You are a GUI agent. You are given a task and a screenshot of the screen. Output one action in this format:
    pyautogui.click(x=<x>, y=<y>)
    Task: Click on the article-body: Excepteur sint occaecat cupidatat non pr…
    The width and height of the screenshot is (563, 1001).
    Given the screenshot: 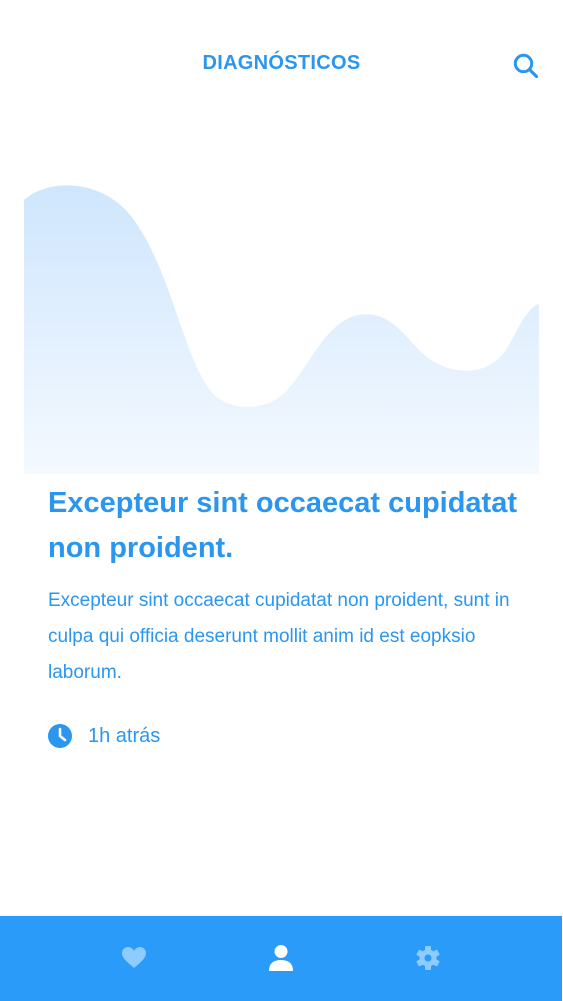 What is the action you would take?
    pyautogui.click(x=279, y=636)
    